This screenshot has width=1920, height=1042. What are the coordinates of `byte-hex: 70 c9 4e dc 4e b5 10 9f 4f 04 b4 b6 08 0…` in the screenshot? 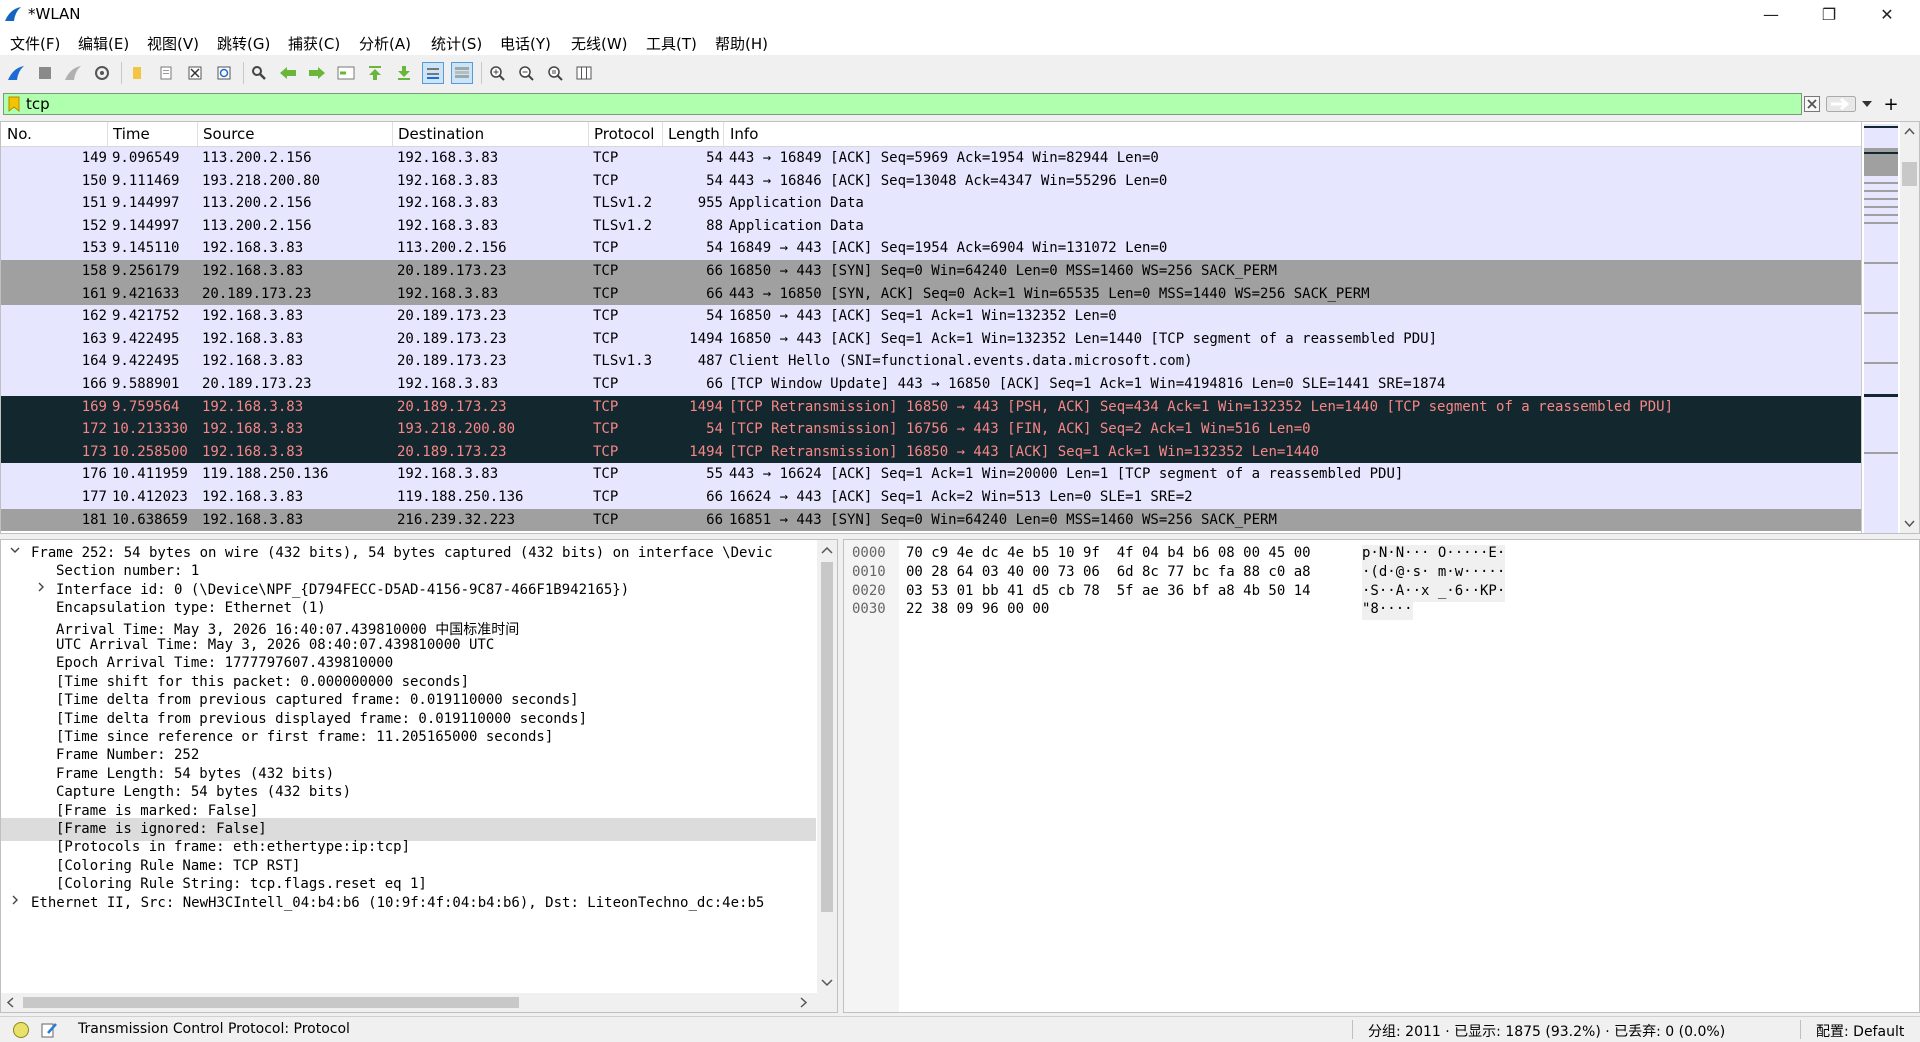 It's located at (1108, 554).